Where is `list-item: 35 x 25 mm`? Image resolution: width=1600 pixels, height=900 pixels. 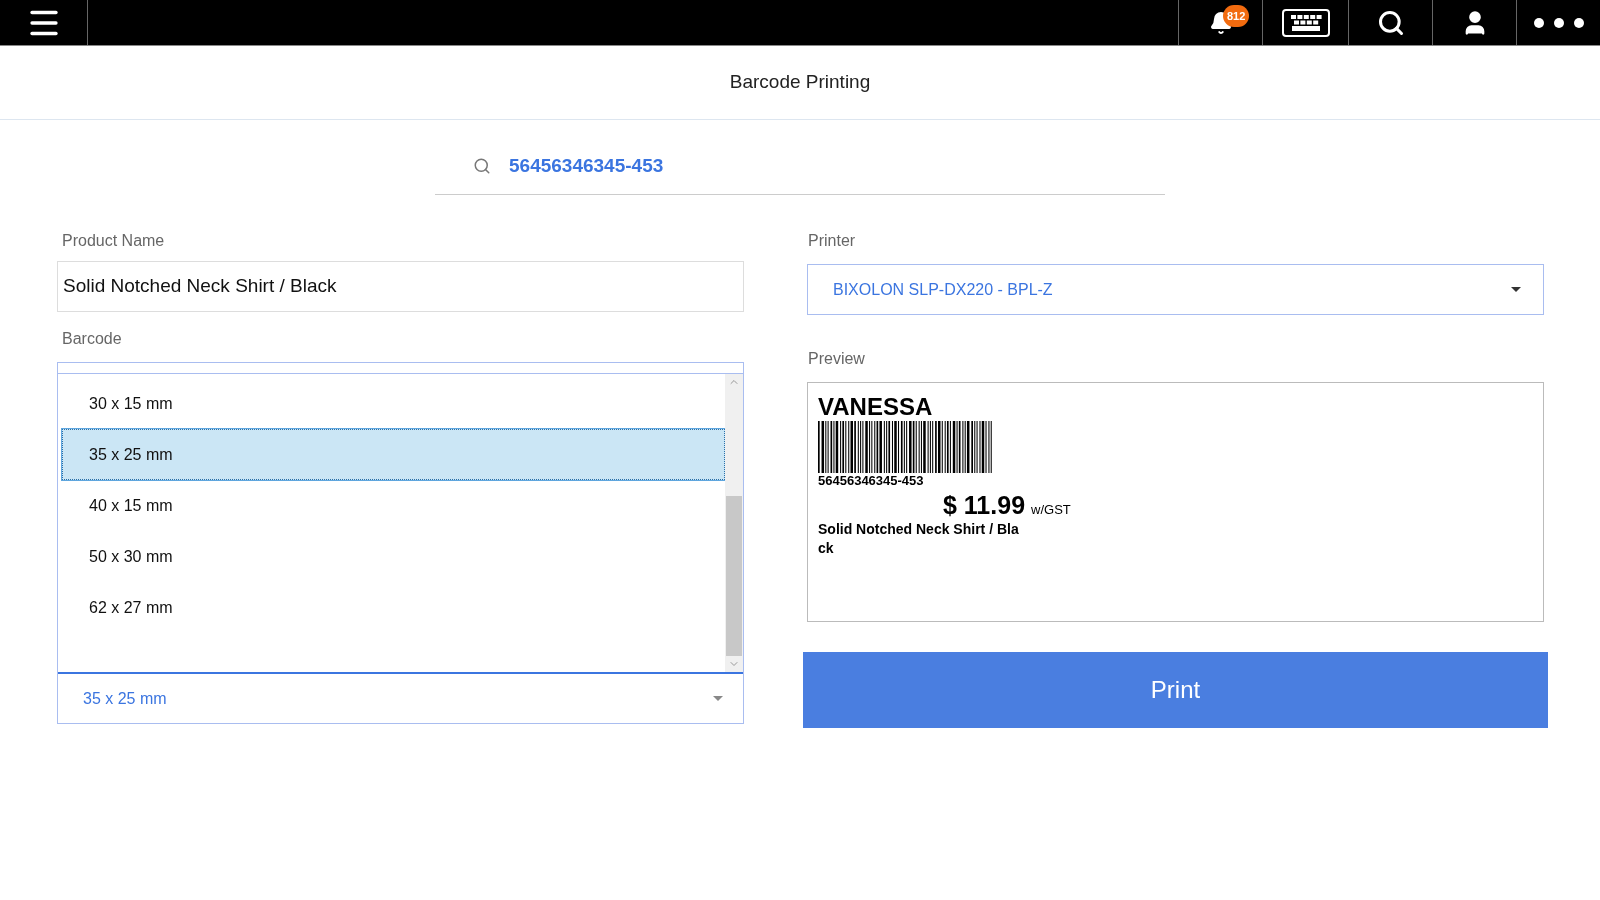
list-item: 35 x 25 mm is located at coordinates (393, 454).